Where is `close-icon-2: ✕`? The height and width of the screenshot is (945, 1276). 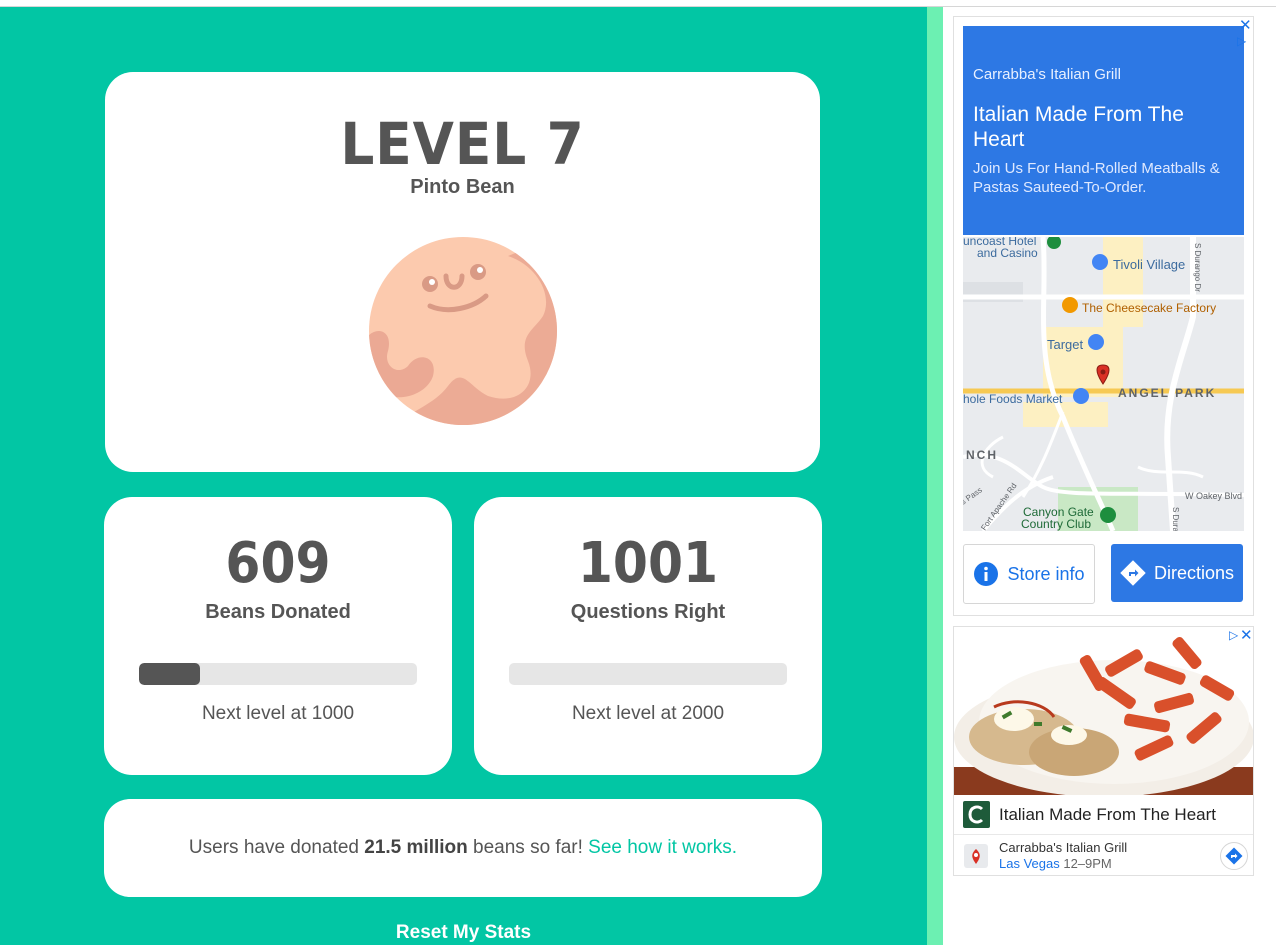
close-icon-2: ✕ is located at coordinates (1246, 635).